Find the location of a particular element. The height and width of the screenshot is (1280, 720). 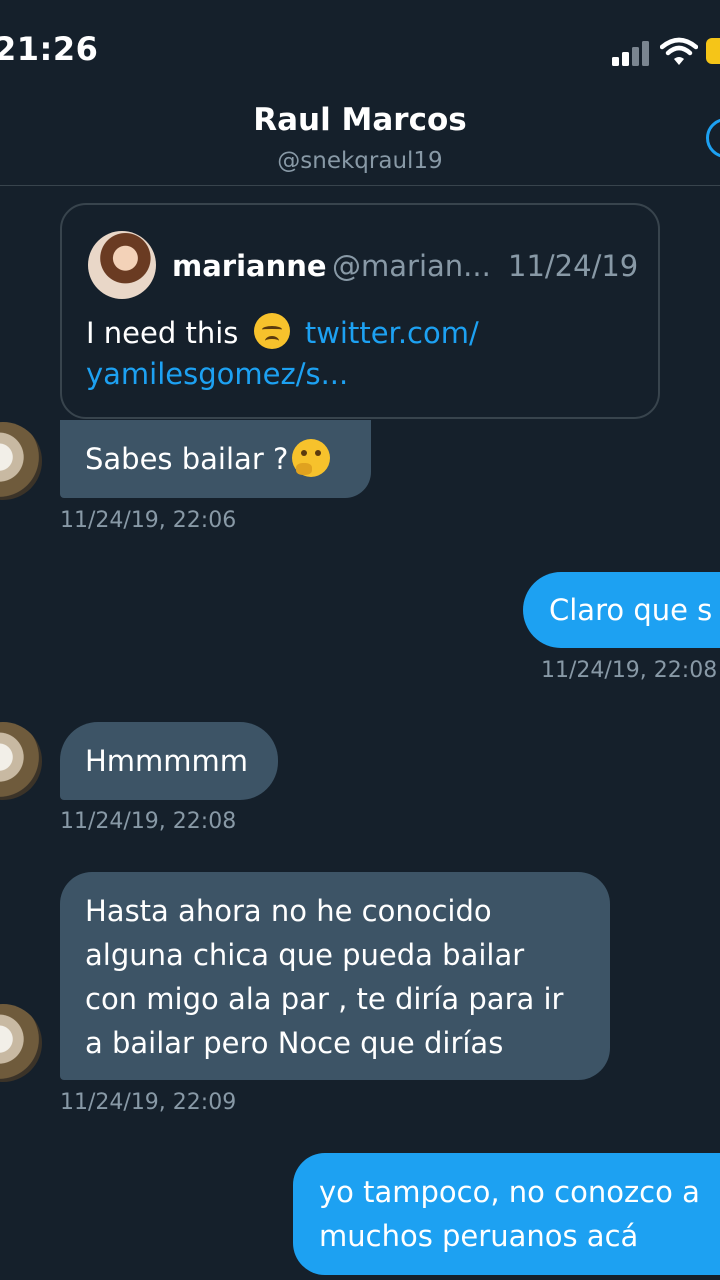

quoted-tweet-body: I need this is located at coordinates (162, 333).